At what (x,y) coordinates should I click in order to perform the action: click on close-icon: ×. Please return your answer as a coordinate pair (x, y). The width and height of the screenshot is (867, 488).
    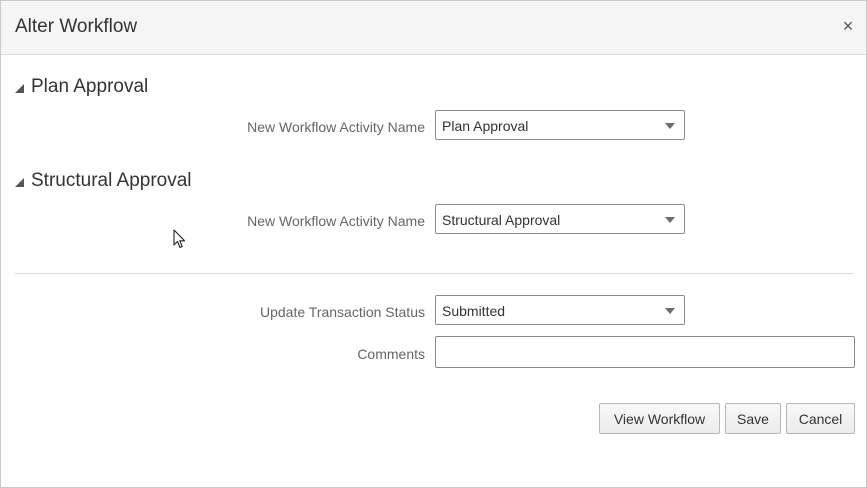
    Looking at the image, I should click on (848, 26).